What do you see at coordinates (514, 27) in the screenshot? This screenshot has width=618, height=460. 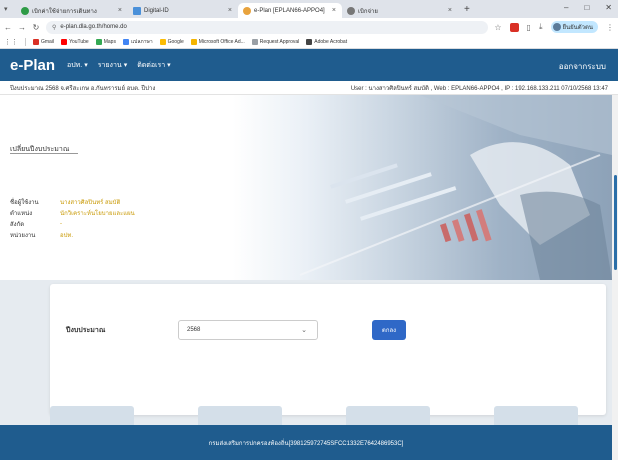 I see `pdf-extension-icon` at bounding box center [514, 27].